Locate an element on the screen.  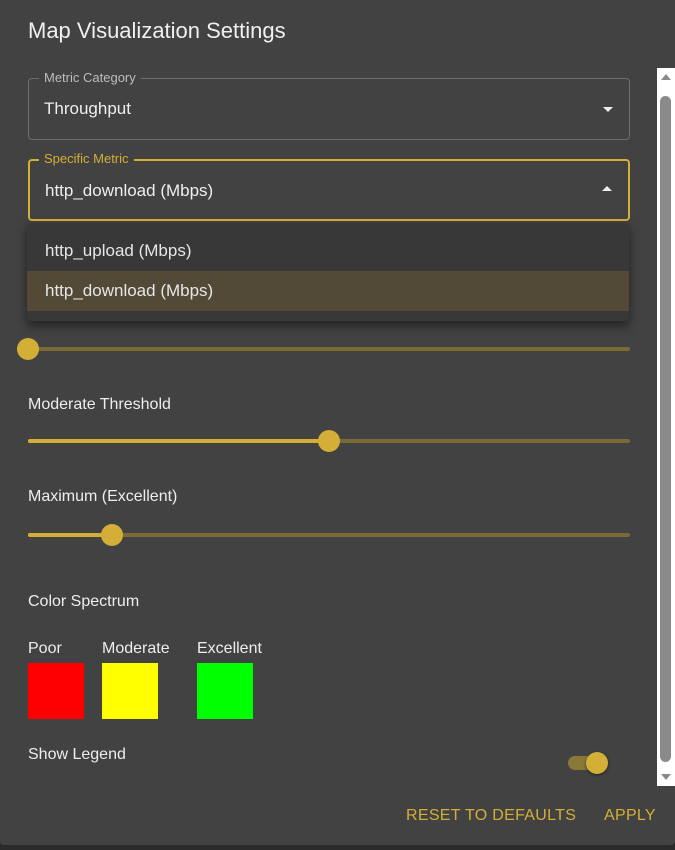
menu-item-http-download: http_download (Mbps) is located at coordinates (328, 291).